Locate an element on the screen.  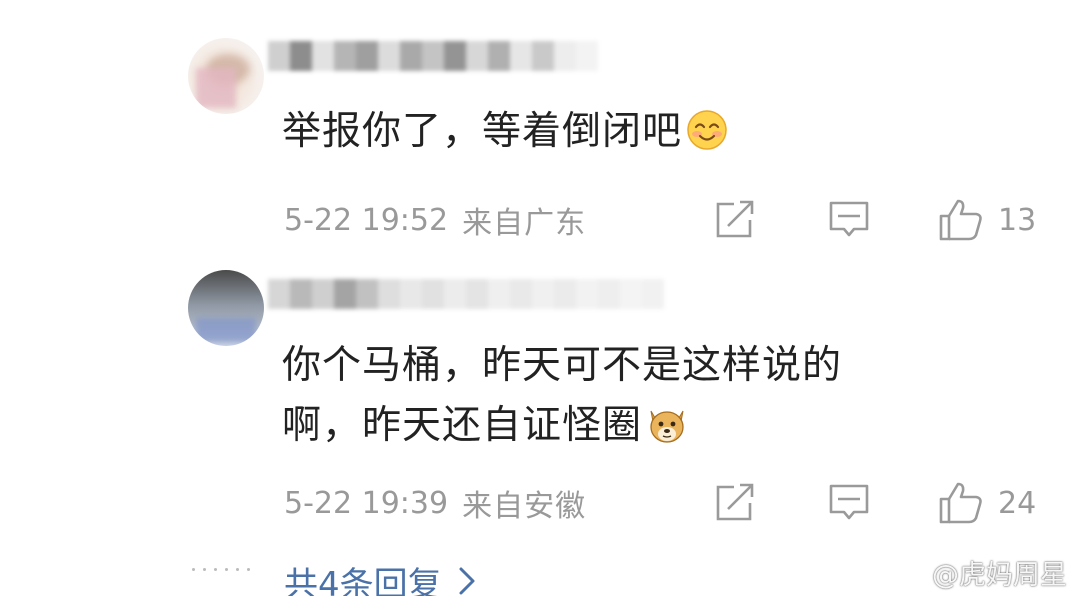
thread-dots is located at coordinates (221, 569).